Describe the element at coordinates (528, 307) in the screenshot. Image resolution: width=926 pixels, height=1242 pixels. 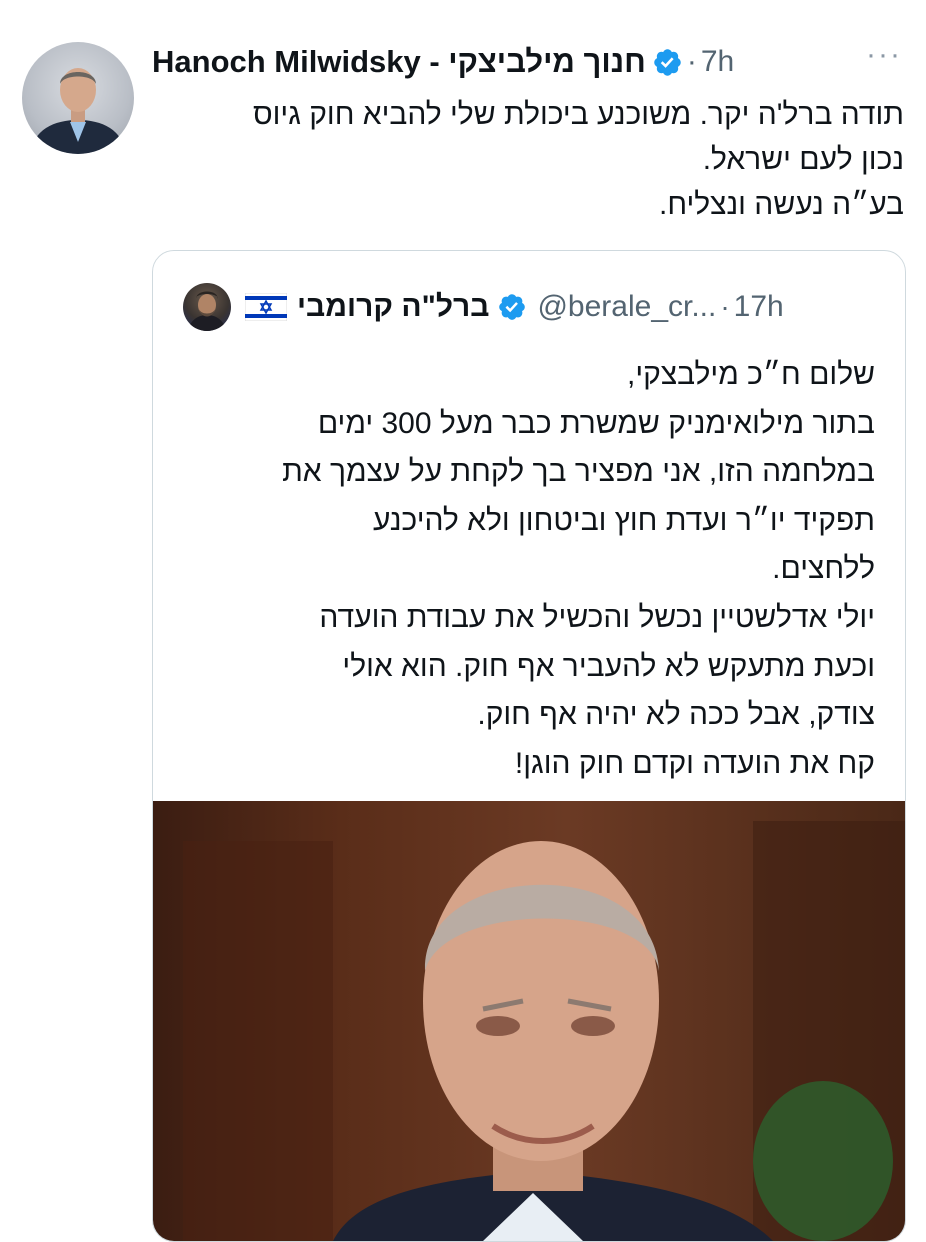
I see `quoted-tweet-header: ברל"ה קרומבי @berale_cr... · 17h` at that location.